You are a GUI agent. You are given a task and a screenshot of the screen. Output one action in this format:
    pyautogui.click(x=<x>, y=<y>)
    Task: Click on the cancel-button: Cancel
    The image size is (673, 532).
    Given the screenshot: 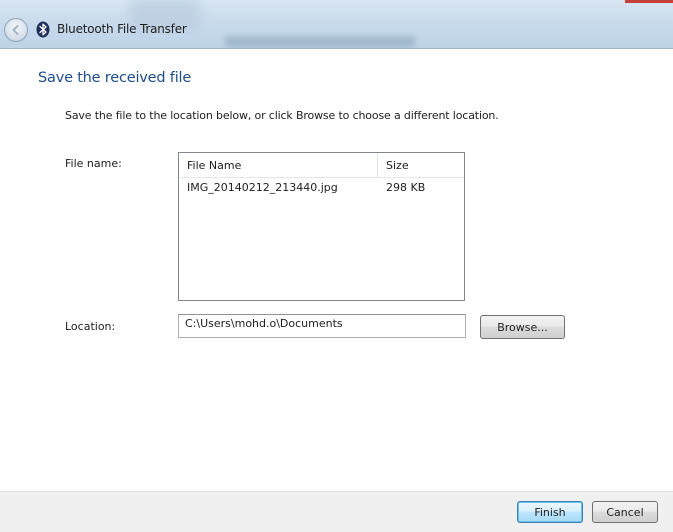 What is the action you would take?
    pyautogui.click(x=625, y=512)
    